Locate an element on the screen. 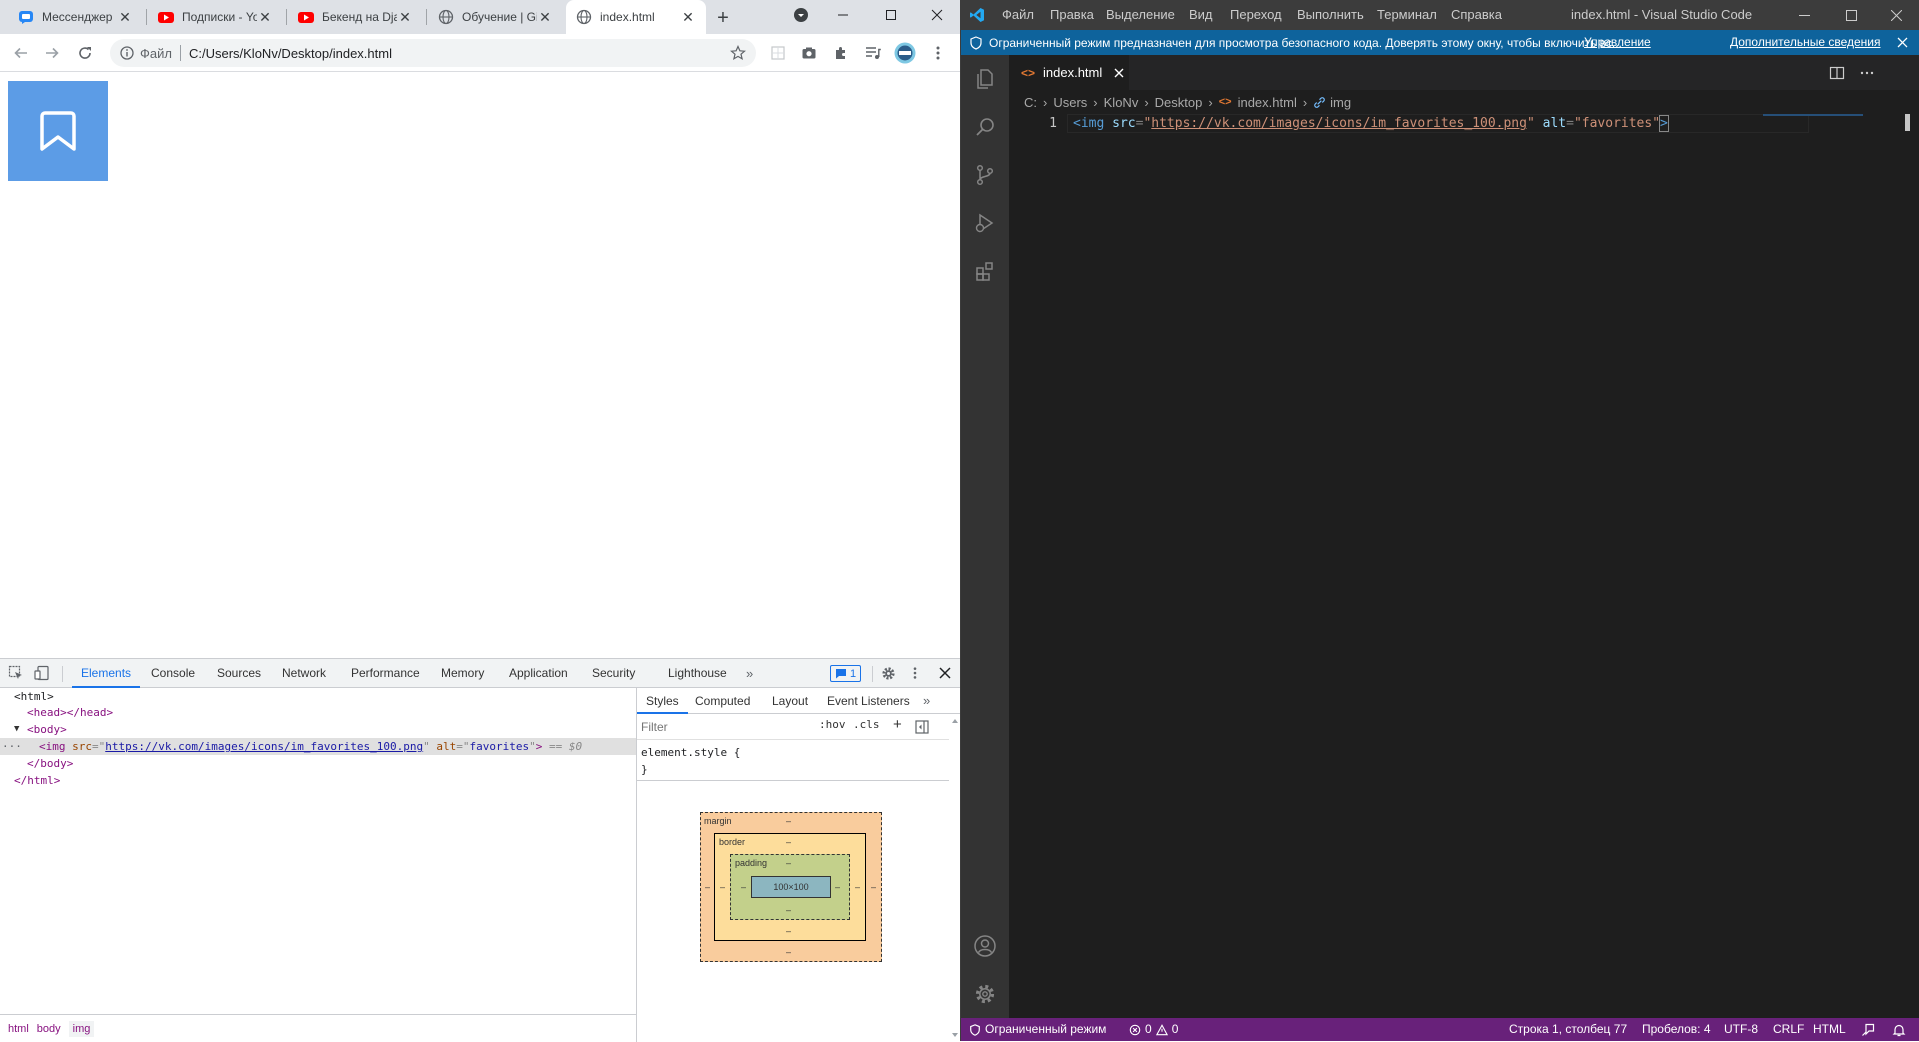  settings-button is located at coordinates (888, 673).